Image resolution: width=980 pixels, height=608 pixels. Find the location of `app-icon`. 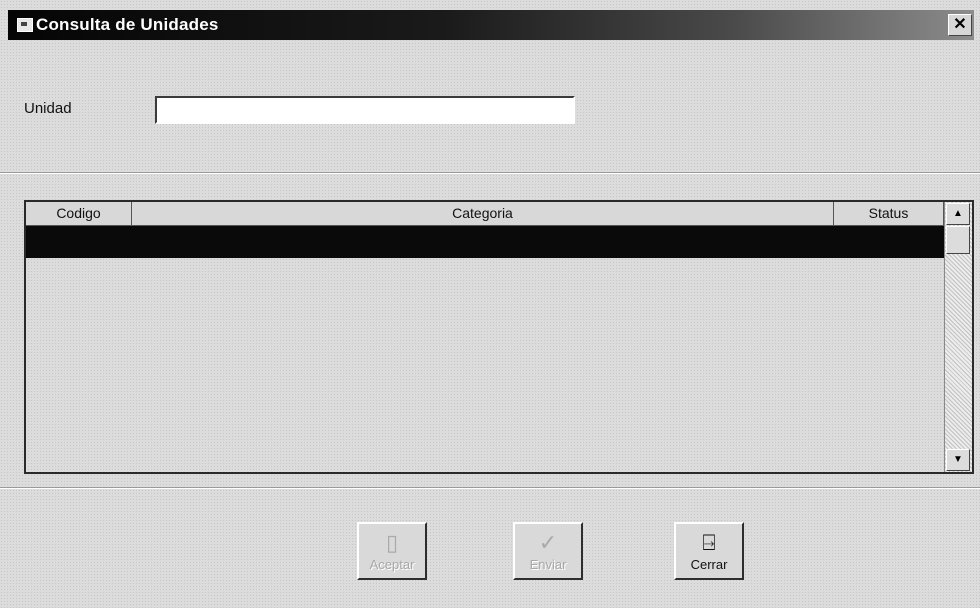

app-icon is located at coordinates (25, 25).